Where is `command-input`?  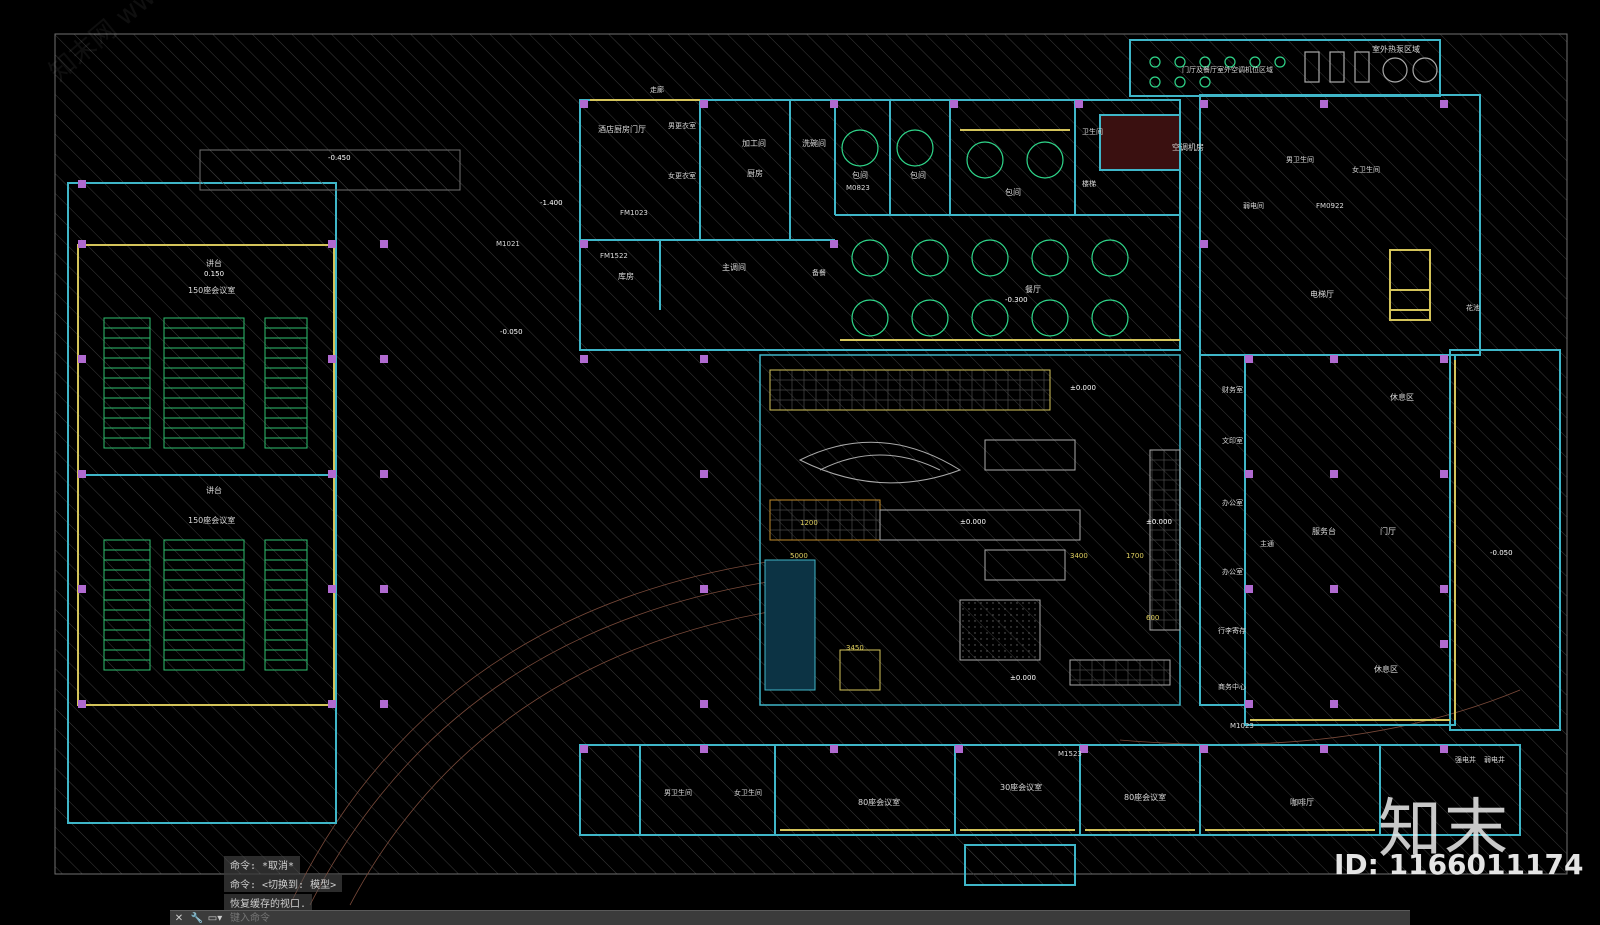 command-input is located at coordinates (817, 918).